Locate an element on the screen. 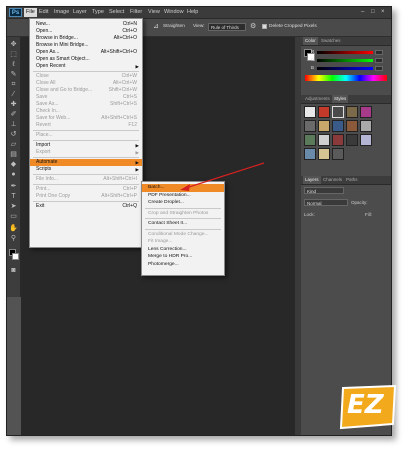 This screenshot has height=450, width=409. blue-value is located at coordinates (379, 68).